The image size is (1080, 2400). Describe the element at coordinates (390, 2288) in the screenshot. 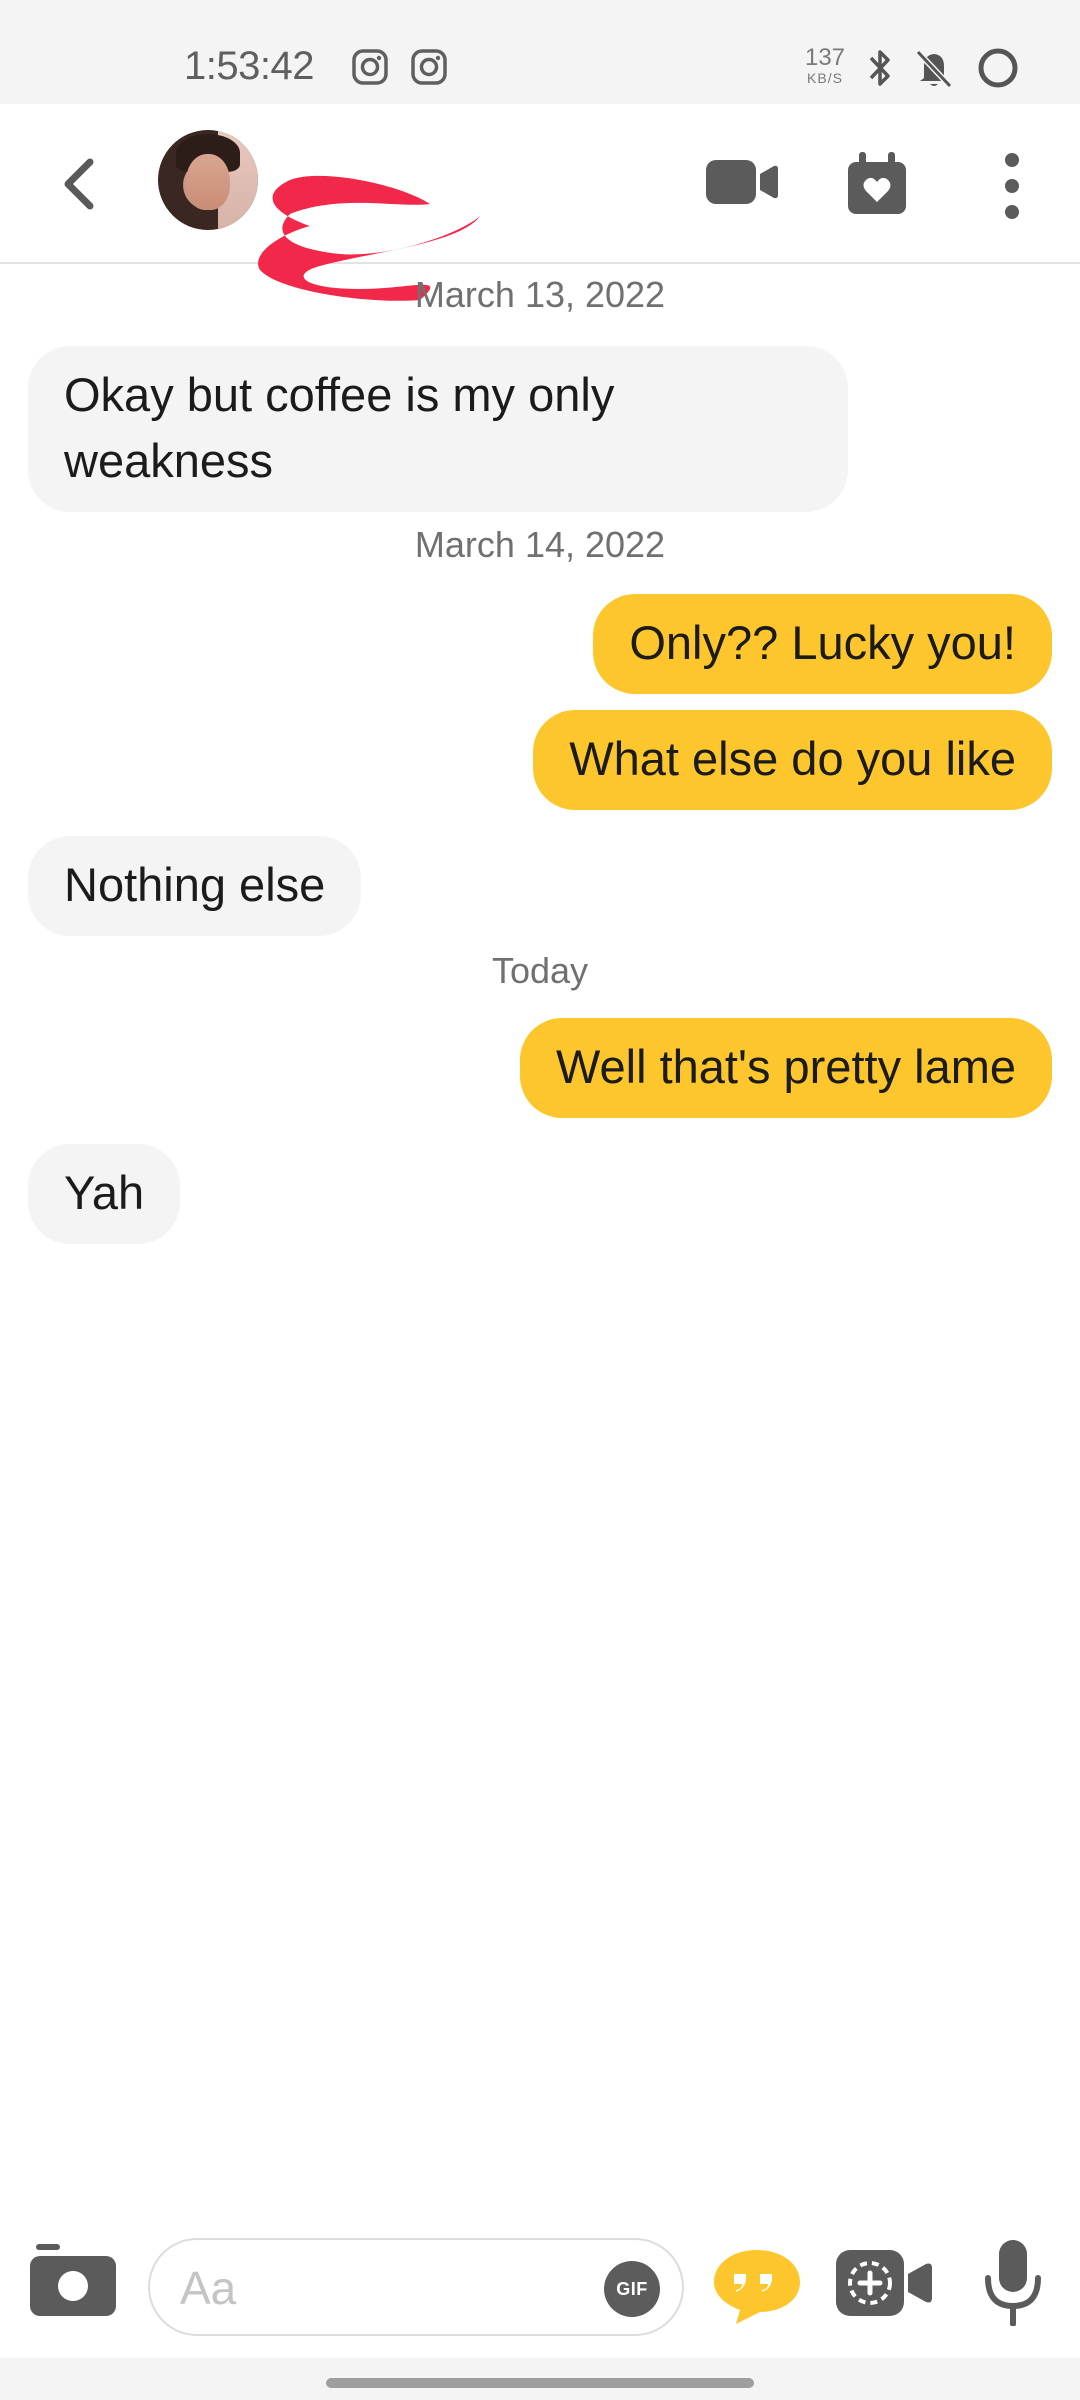

I see `message-input` at that location.